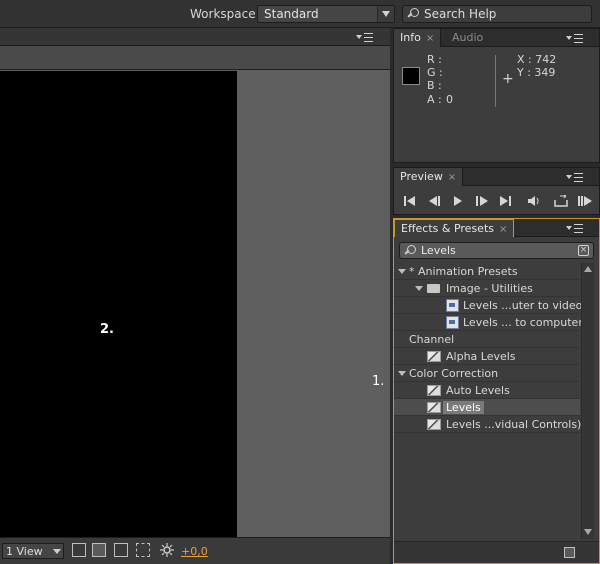 This screenshot has width=600, height=564. I want to click on tab-audio: Audio, so click(467, 38).